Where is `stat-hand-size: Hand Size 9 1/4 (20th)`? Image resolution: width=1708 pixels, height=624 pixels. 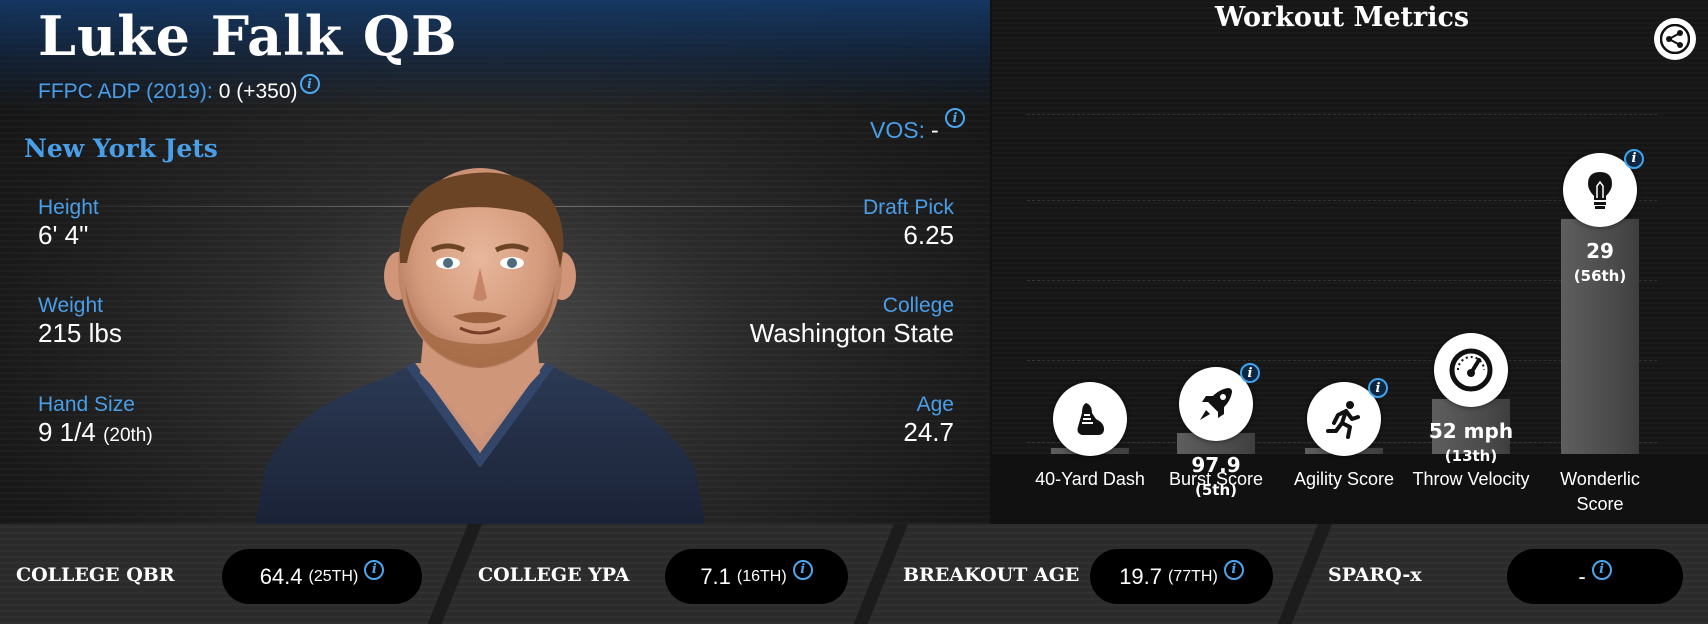 stat-hand-size: Hand Size 9 1/4 (20th) is located at coordinates (95, 422).